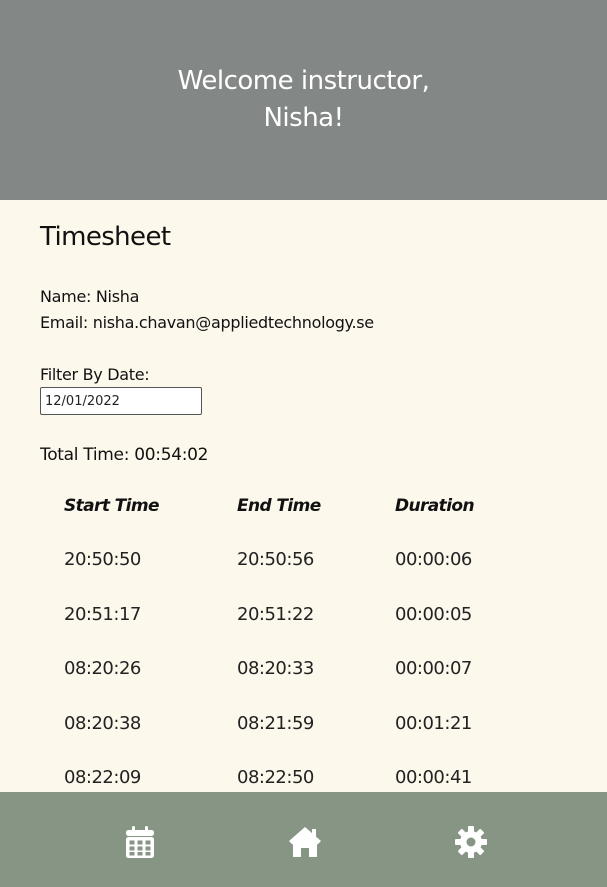 The height and width of the screenshot is (887, 607). Describe the element at coordinates (275, 723) in the screenshot. I see `end-time-cell: 08:21:59` at that location.